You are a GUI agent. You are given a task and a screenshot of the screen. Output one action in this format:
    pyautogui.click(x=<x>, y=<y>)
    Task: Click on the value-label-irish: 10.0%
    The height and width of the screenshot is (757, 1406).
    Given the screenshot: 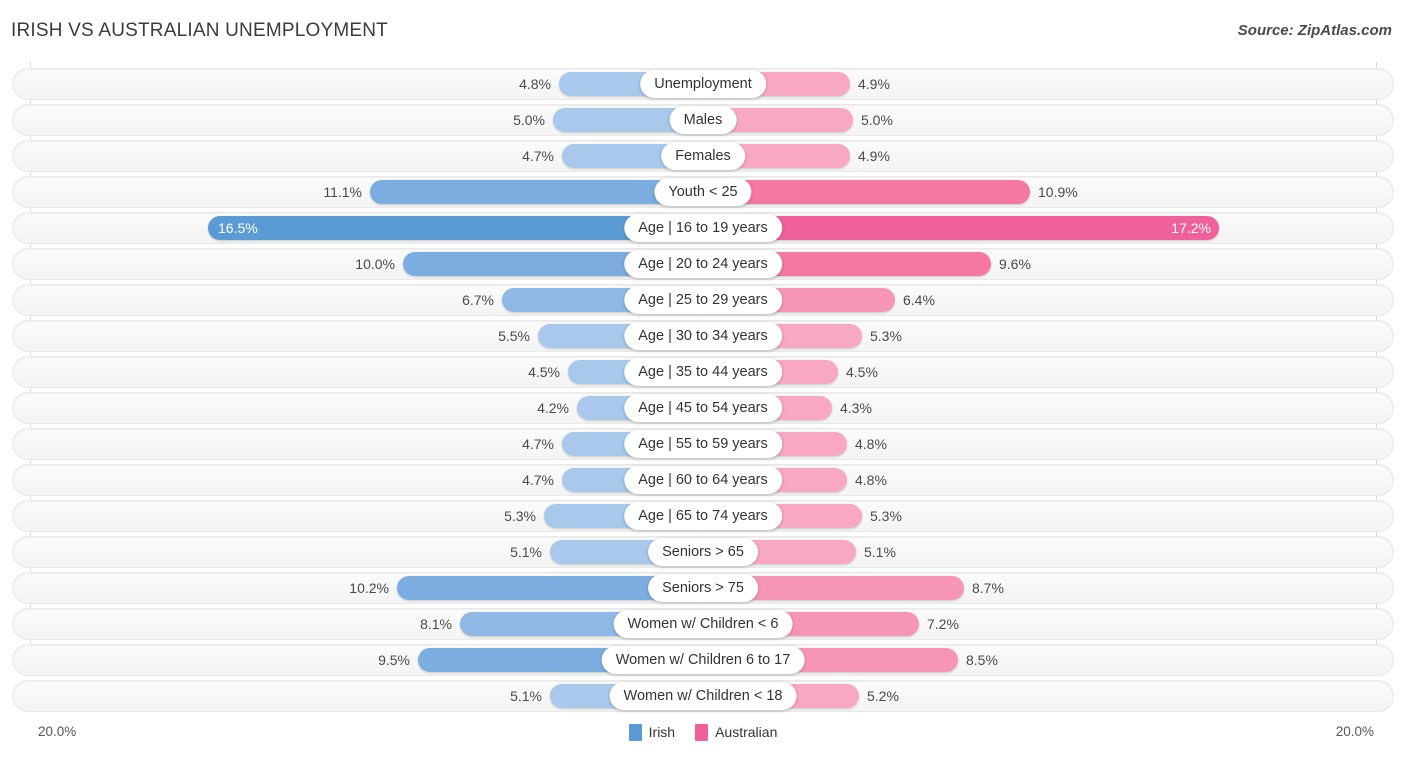 What is the action you would take?
    pyautogui.click(x=375, y=264)
    